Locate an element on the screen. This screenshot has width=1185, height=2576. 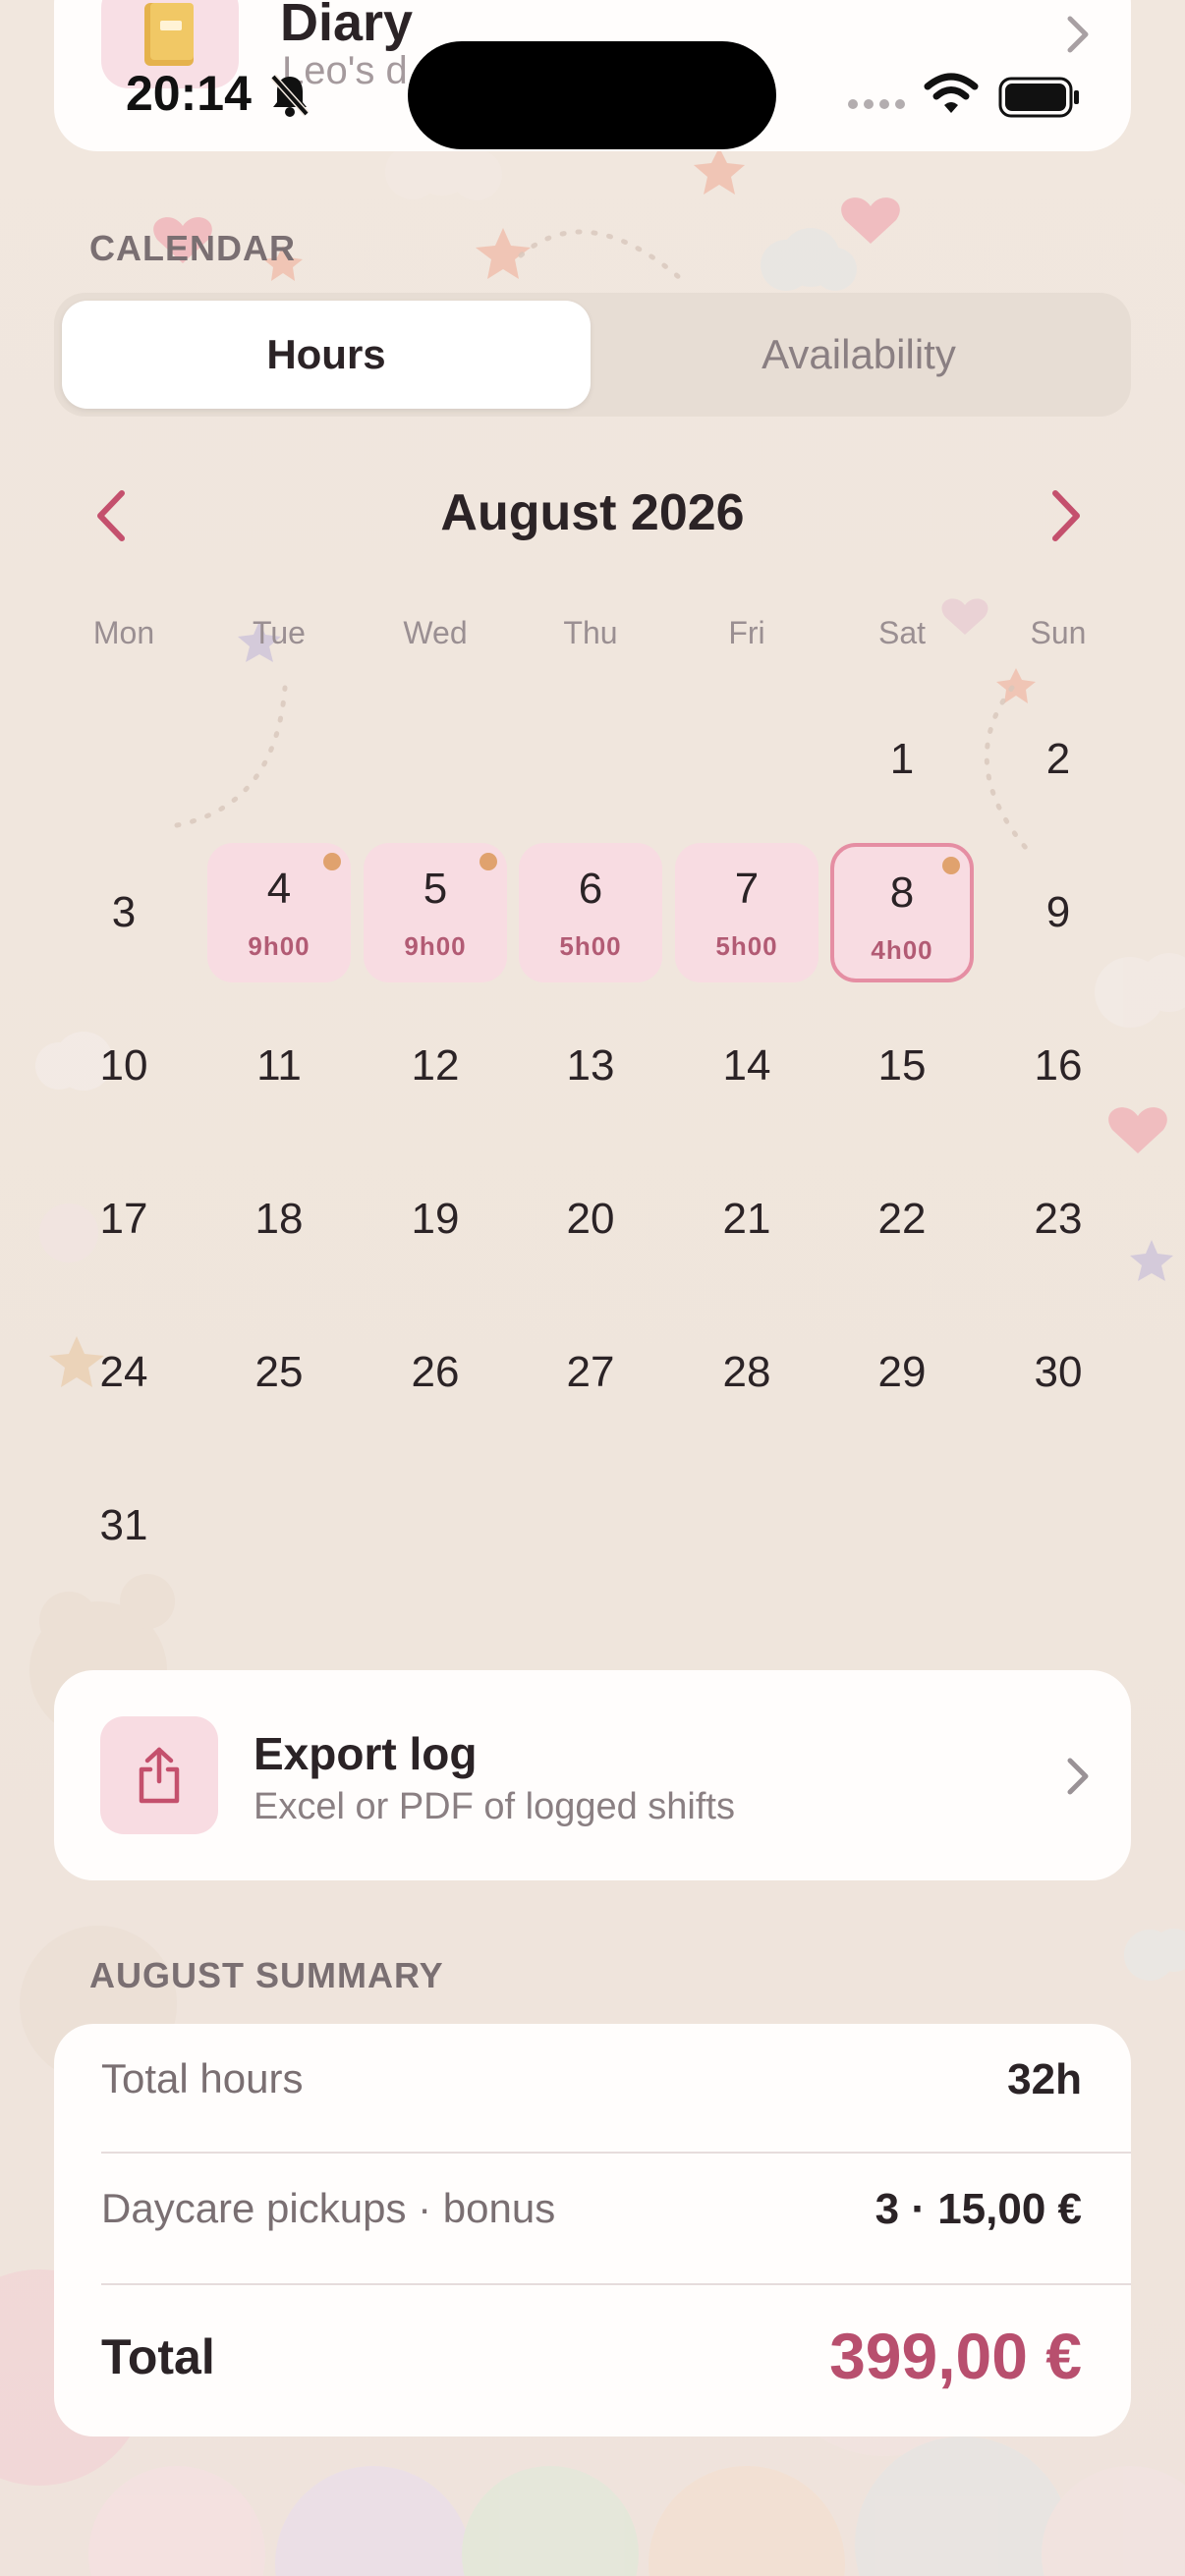
calendar-day-15: 15 is located at coordinates (902, 1066).